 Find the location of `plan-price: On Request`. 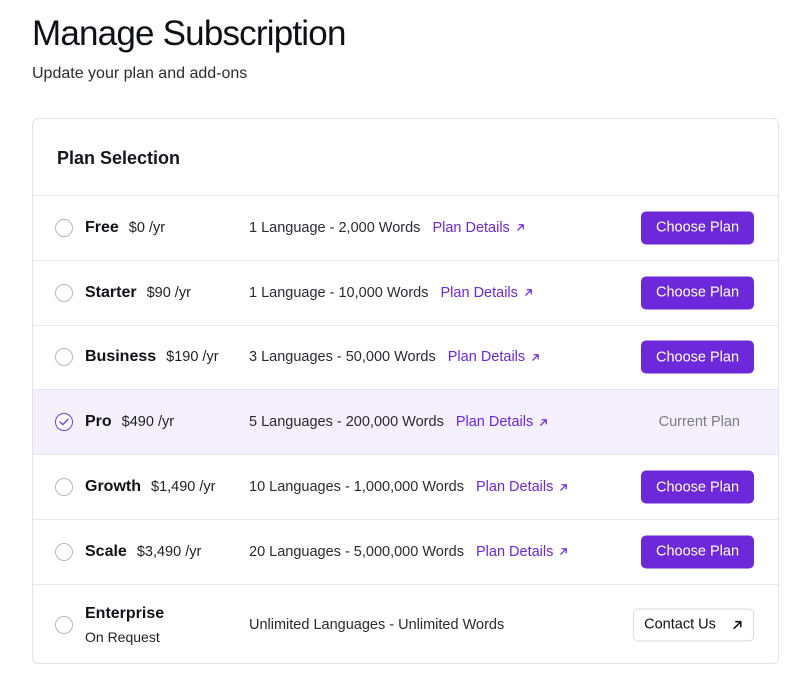

plan-price: On Request is located at coordinates (122, 636).